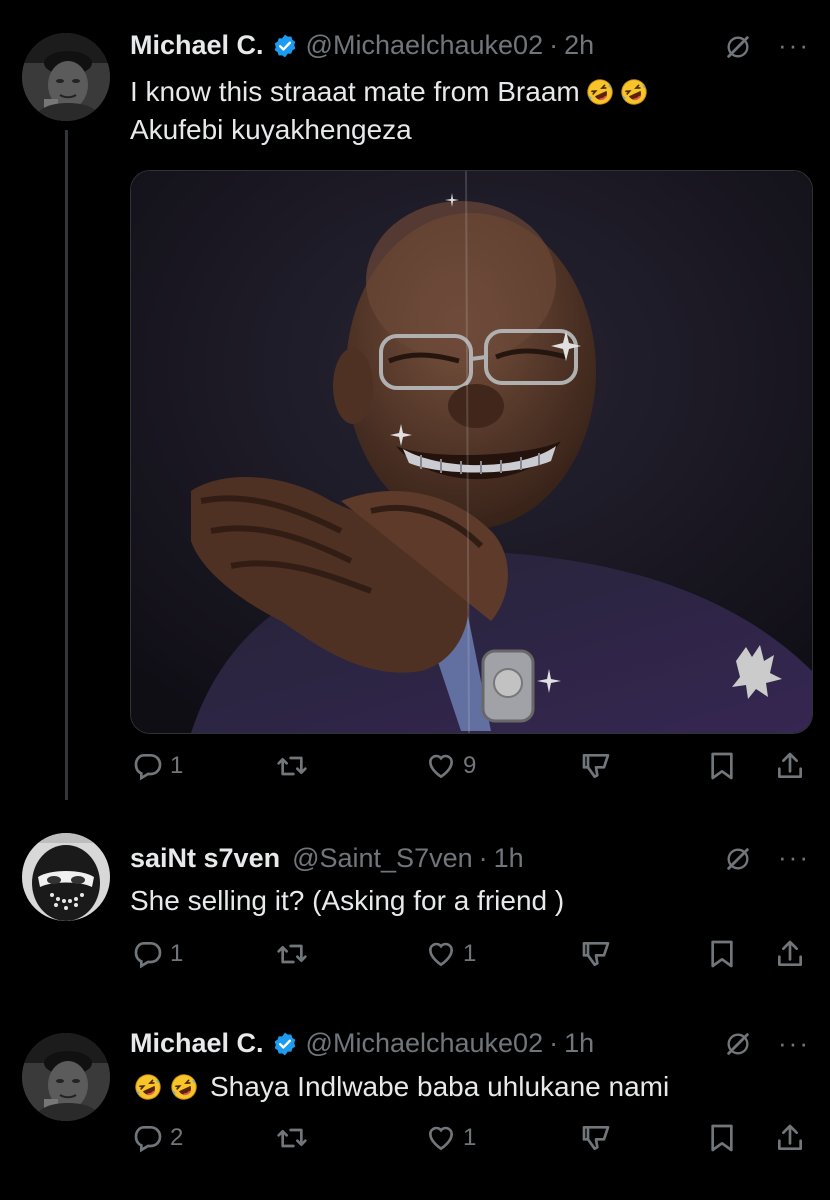 Image resolution: width=830 pixels, height=1200 pixels. I want to click on tweet-text-line-1: Shaya Indlwabe baba uhlukane nami, so click(440, 1086).